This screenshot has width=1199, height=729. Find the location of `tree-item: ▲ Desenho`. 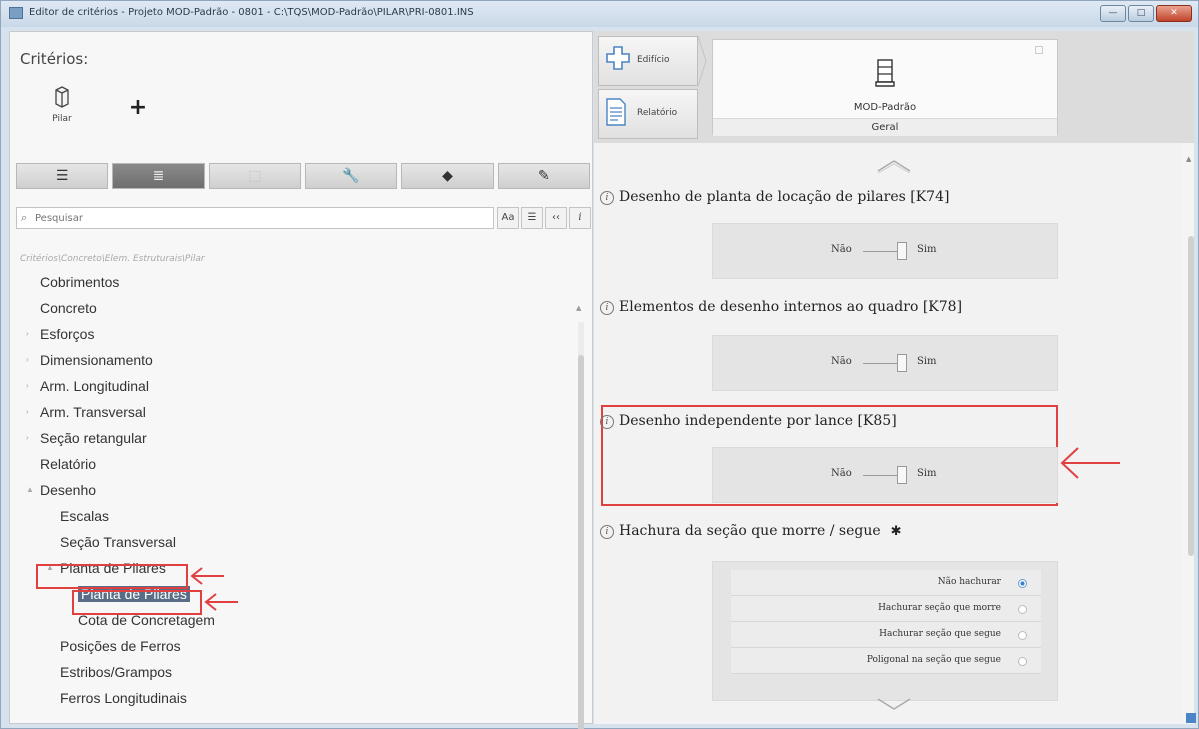

tree-item: ▲ Desenho is located at coordinates (295, 490).